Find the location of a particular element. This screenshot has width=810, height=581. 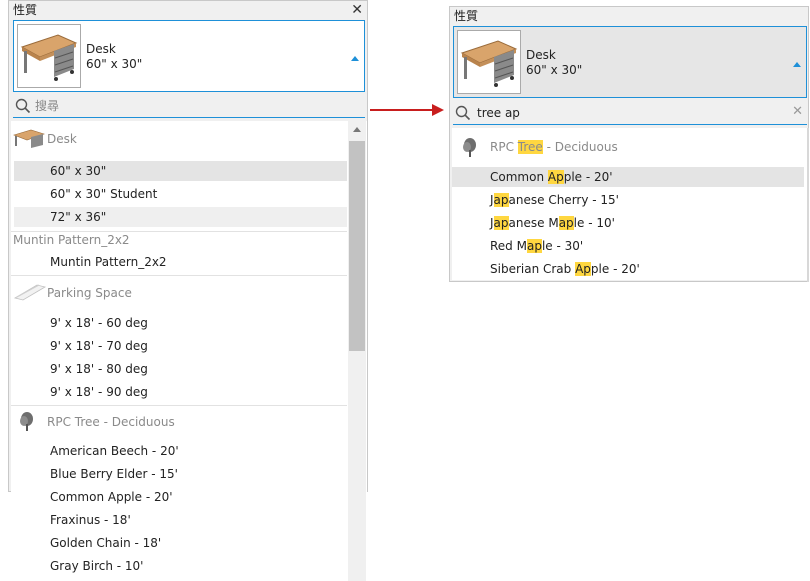

list-item: Fraxinus - 18' is located at coordinates (180, 520).